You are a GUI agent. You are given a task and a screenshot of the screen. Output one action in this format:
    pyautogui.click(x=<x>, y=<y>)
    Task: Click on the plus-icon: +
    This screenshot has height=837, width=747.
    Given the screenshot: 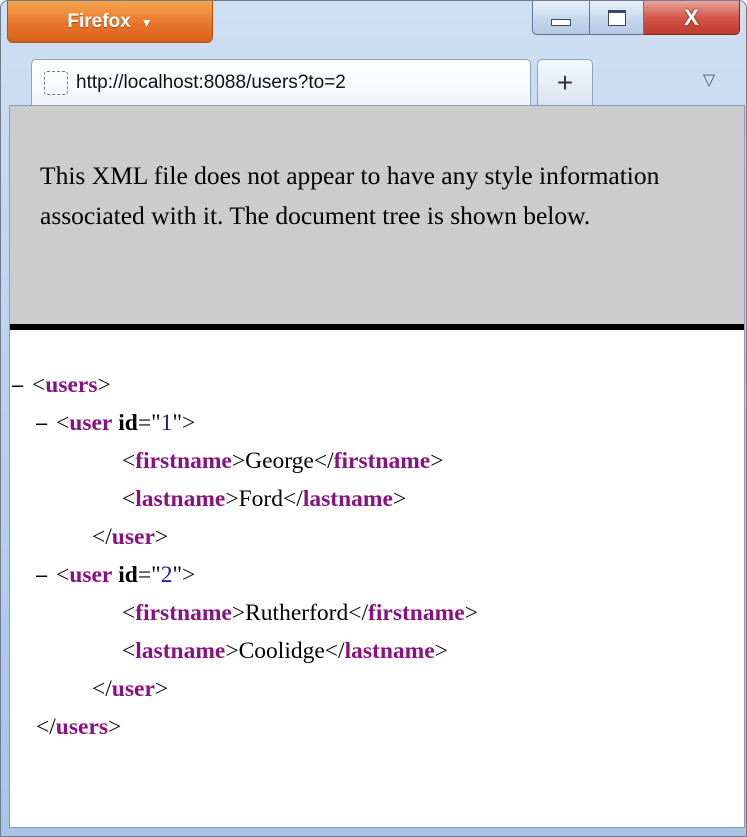 What is the action you would take?
    pyautogui.click(x=565, y=82)
    